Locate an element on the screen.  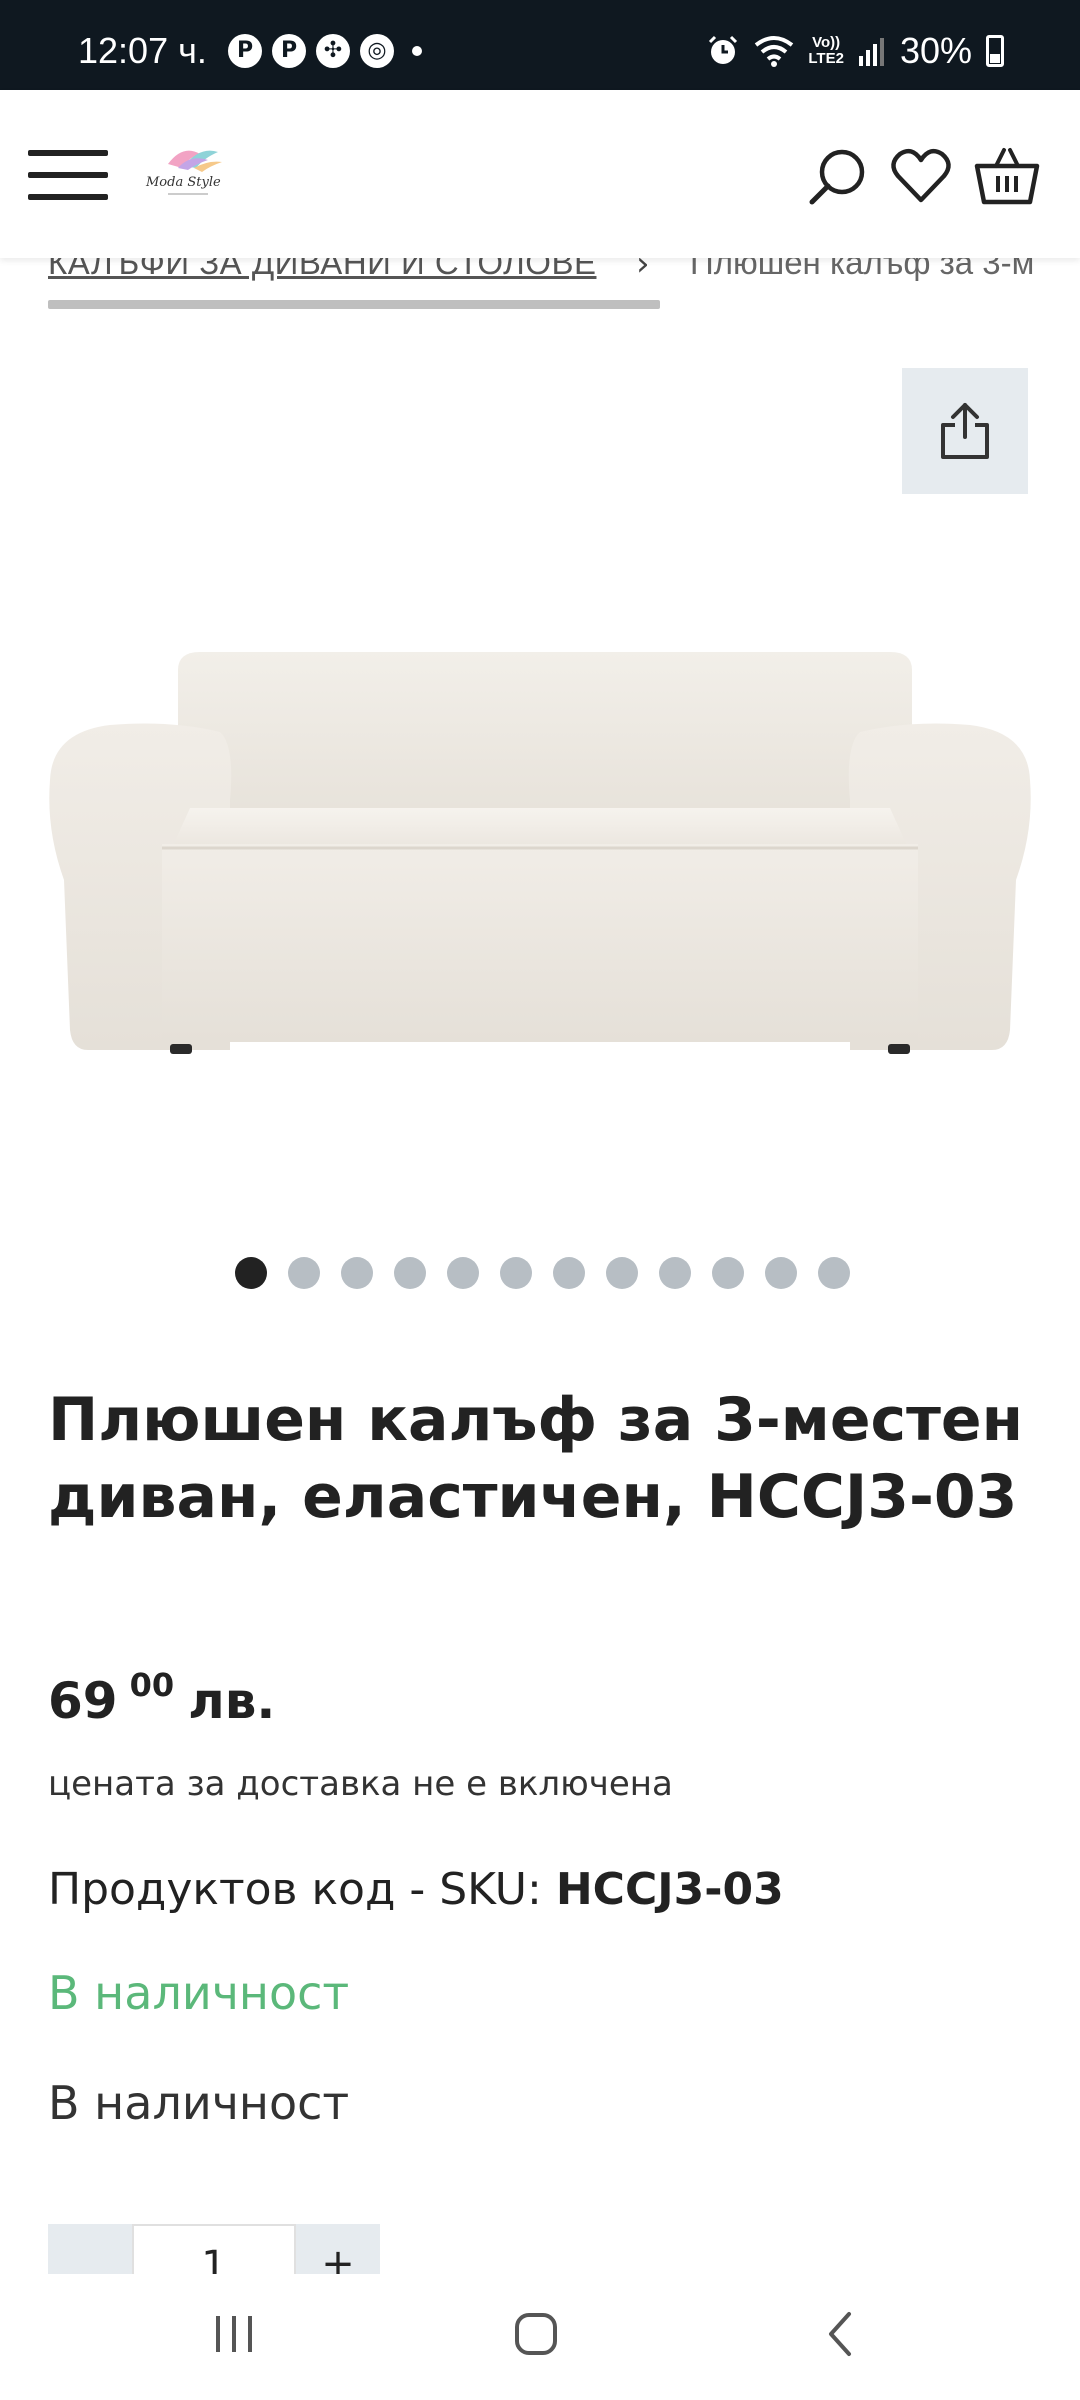
network-type: Vo)) LTE2 is located at coordinates (826, 50).